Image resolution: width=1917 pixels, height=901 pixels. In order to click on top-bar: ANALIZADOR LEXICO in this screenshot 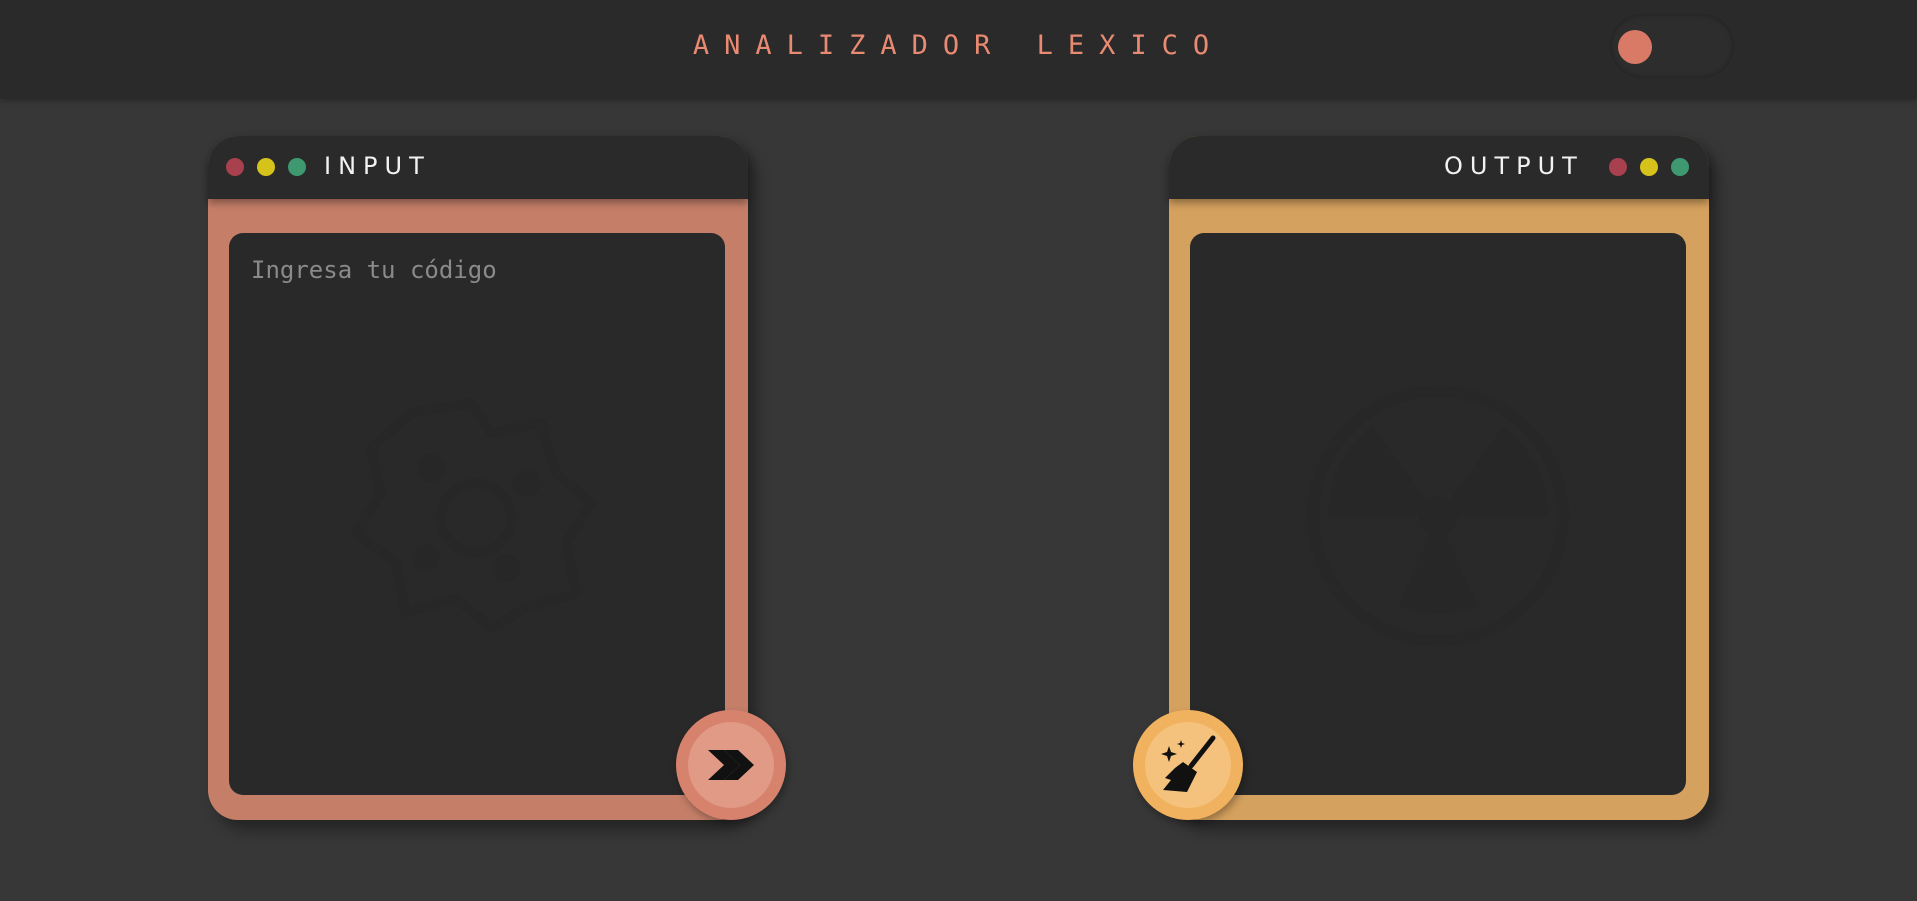, I will do `click(958, 49)`.